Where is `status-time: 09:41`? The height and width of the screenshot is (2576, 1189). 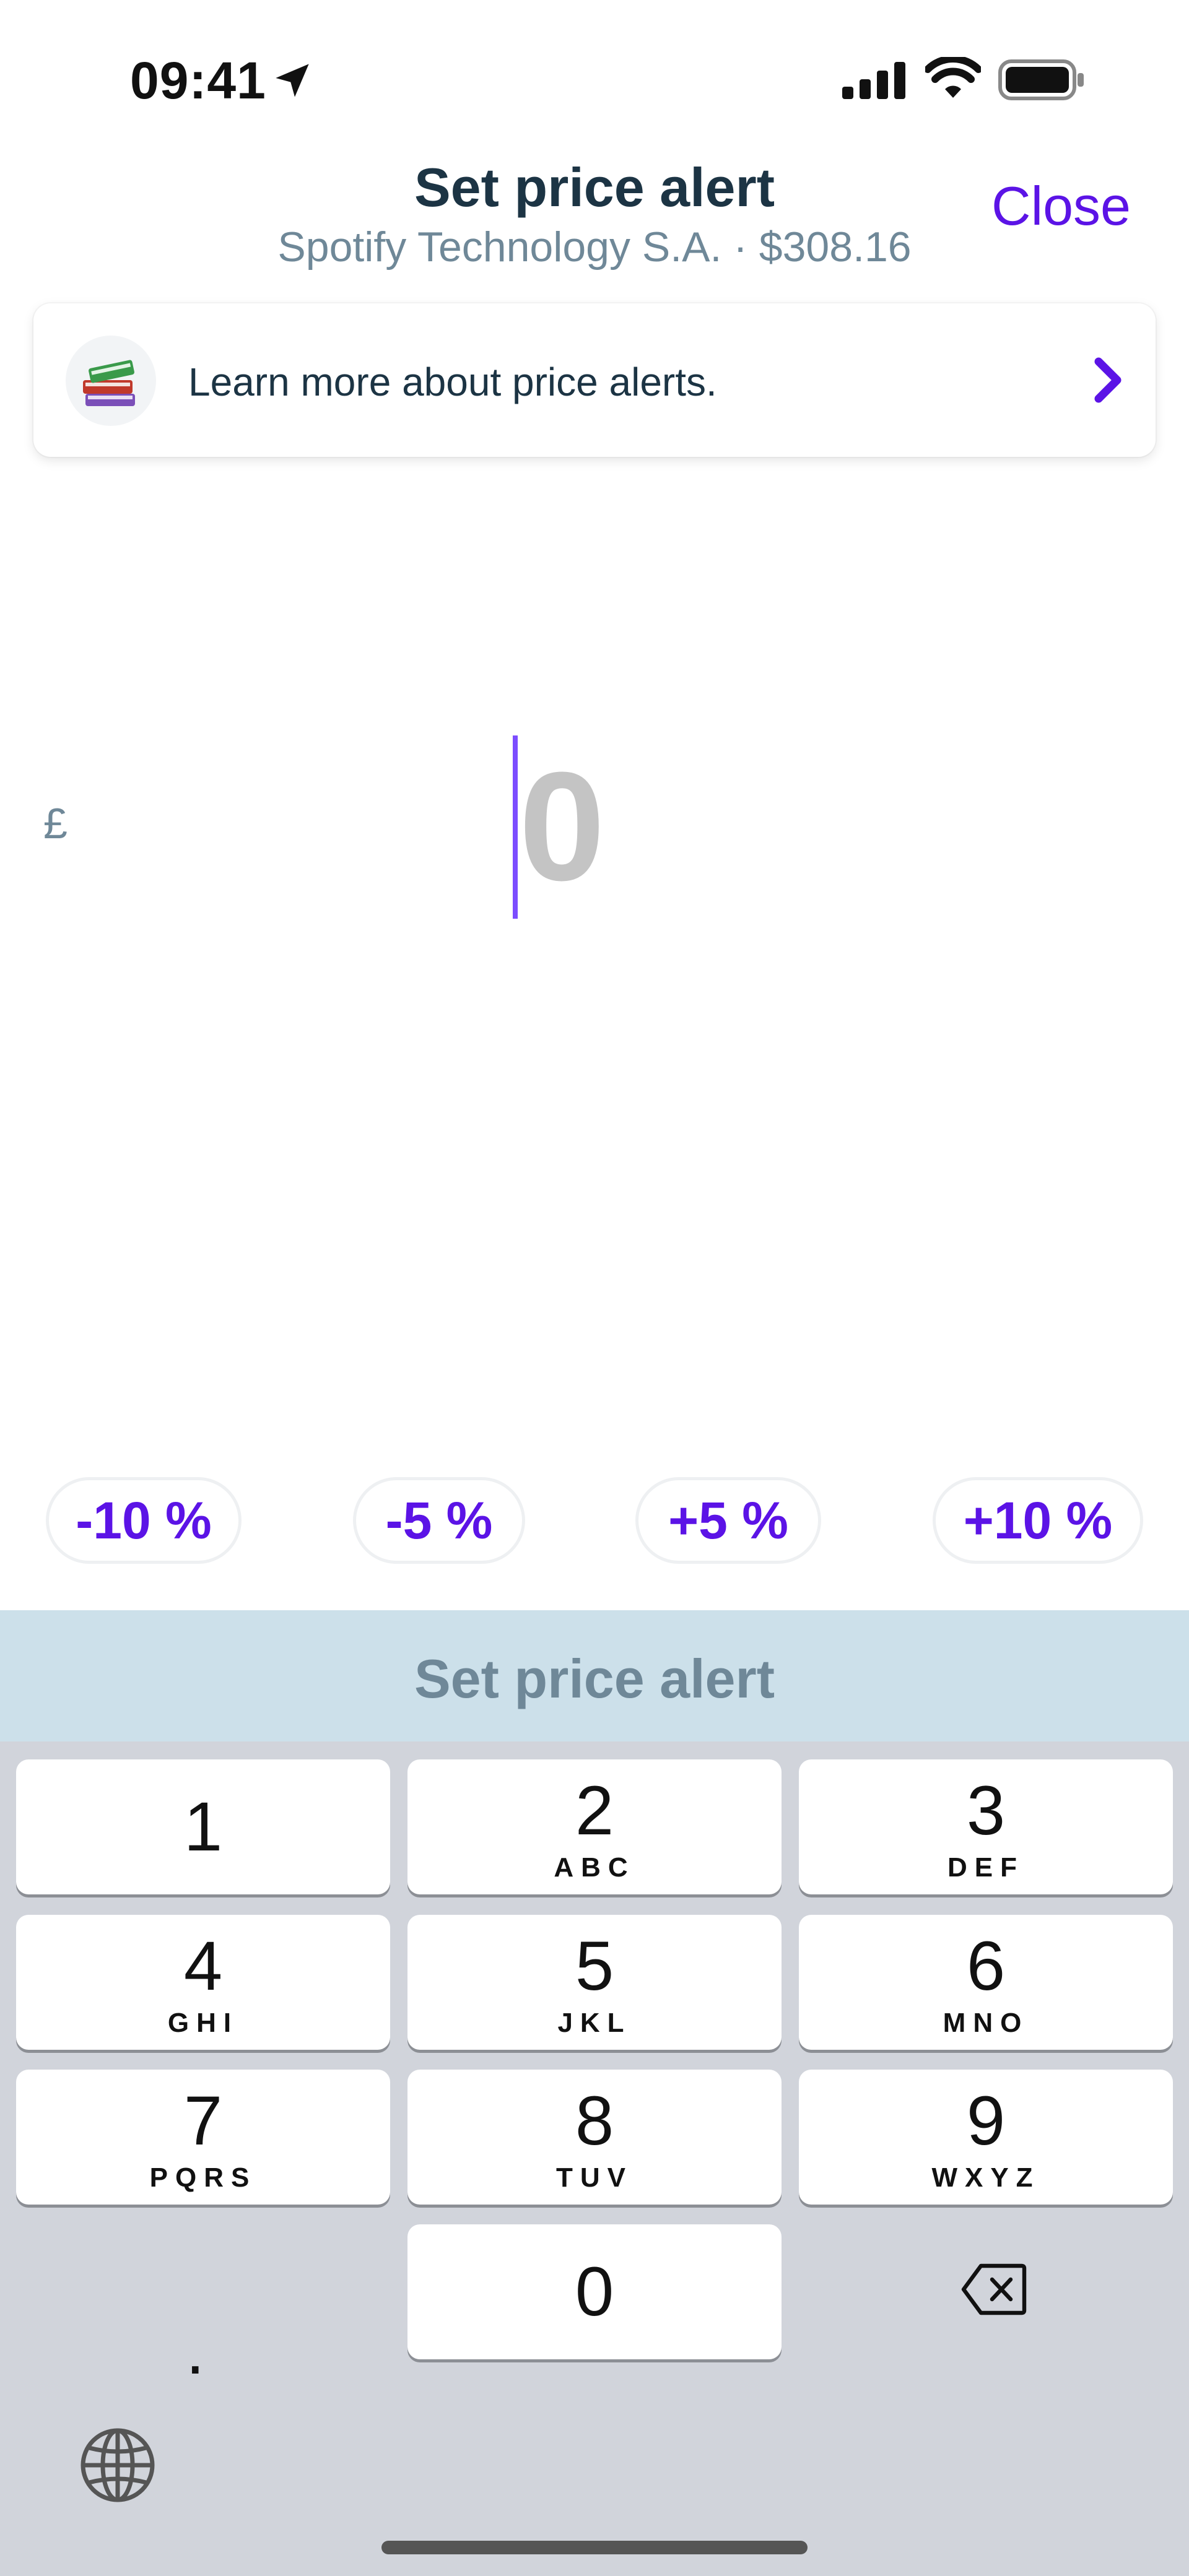 status-time: 09:41 is located at coordinates (198, 80).